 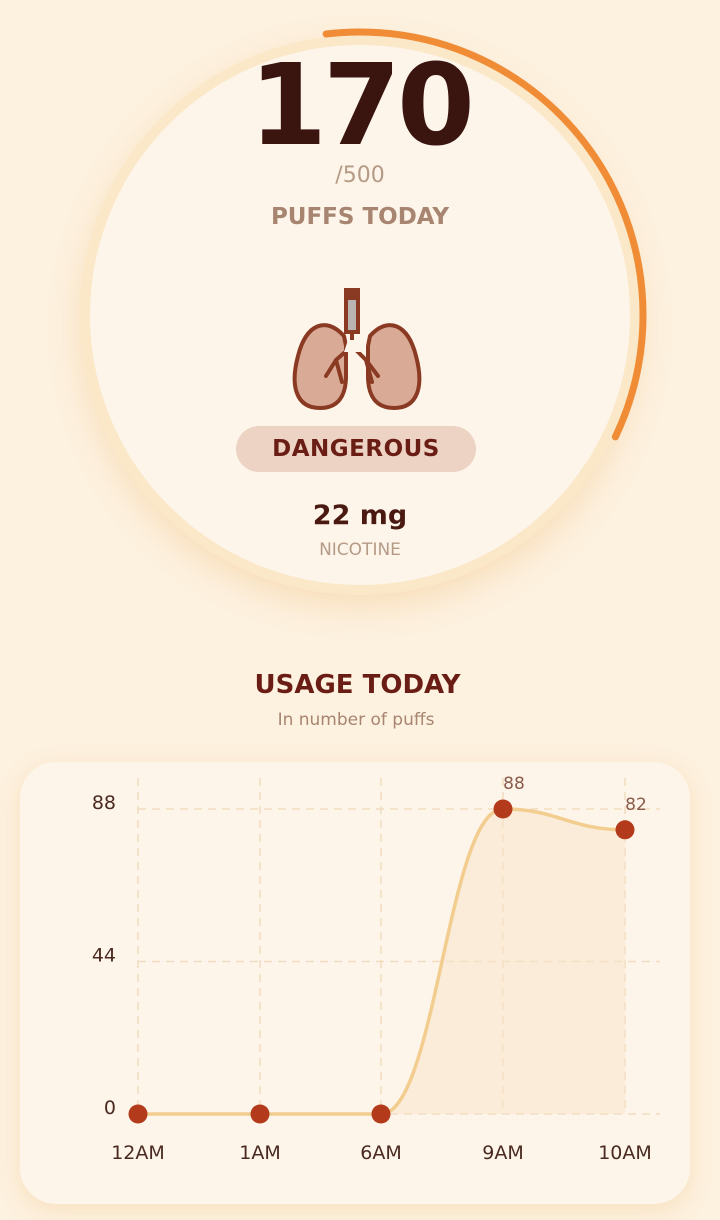 I want to click on y-tick-label: 88, so click(x=104, y=803).